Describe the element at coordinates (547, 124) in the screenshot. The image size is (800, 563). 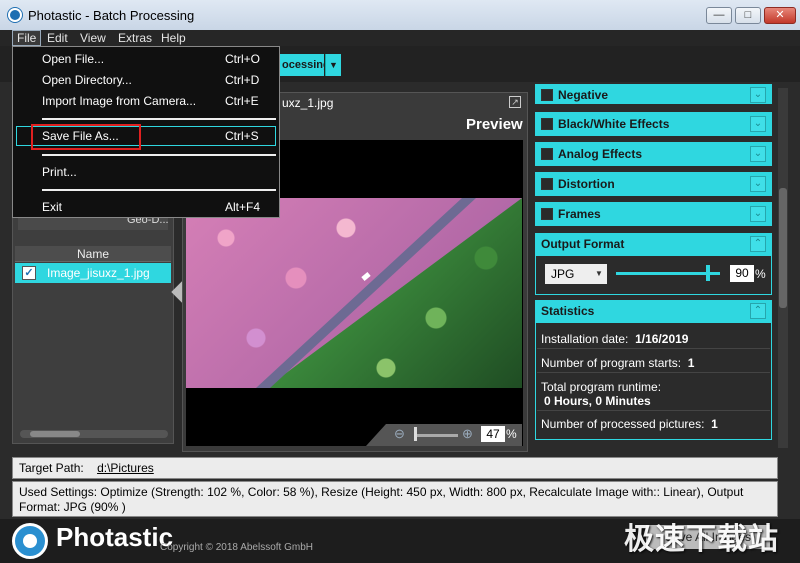
I see `effect-checkbox-black-white` at that location.